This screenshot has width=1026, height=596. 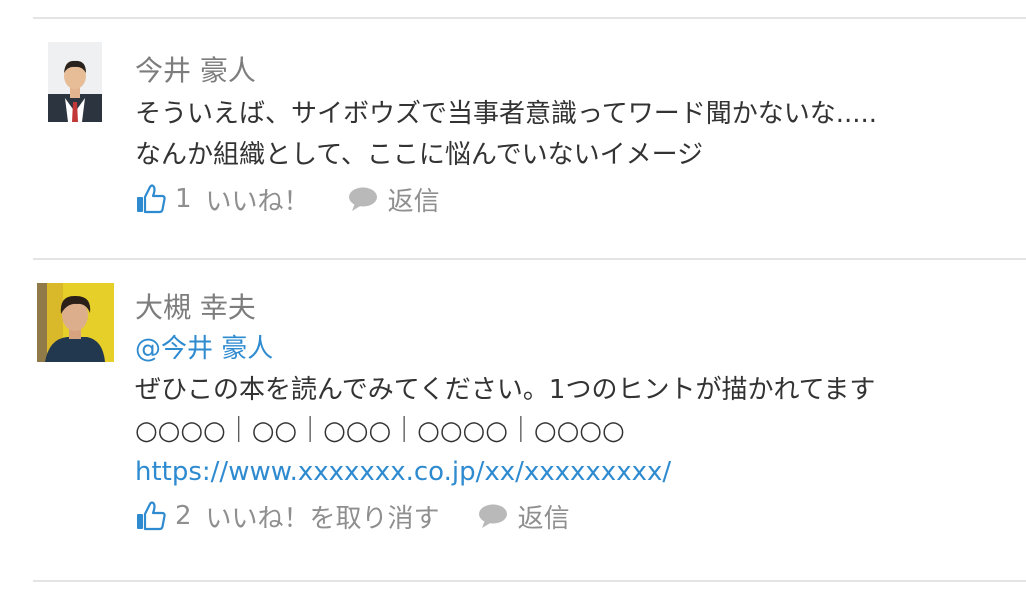 What do you see at coordinates (322, 518) in the screenshot?
I see `unlike-label: いいね！を取り消す` at bounding box center [322, 518].